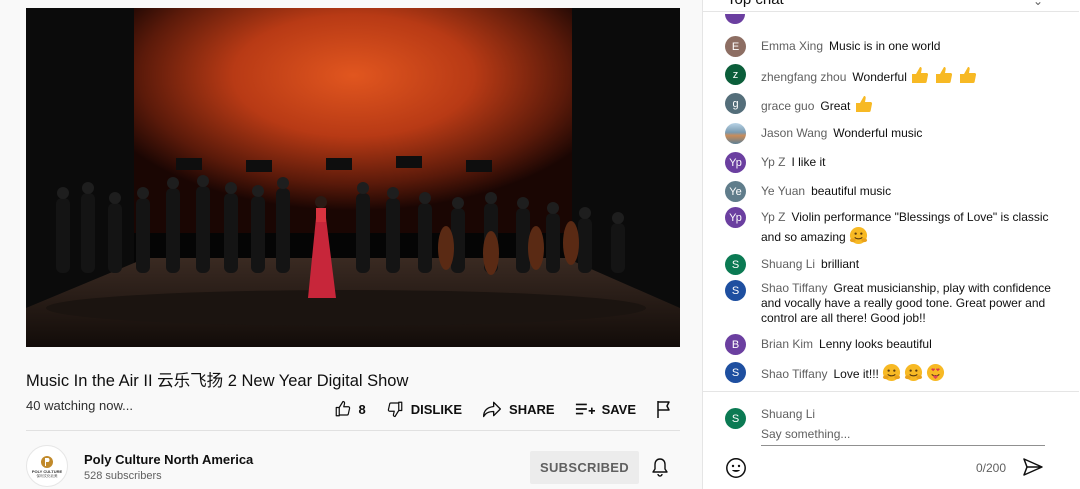  Describe the element at coordinates (755, 4) in the screenshot. I see `chat-mode-label: Top chat` at that location.